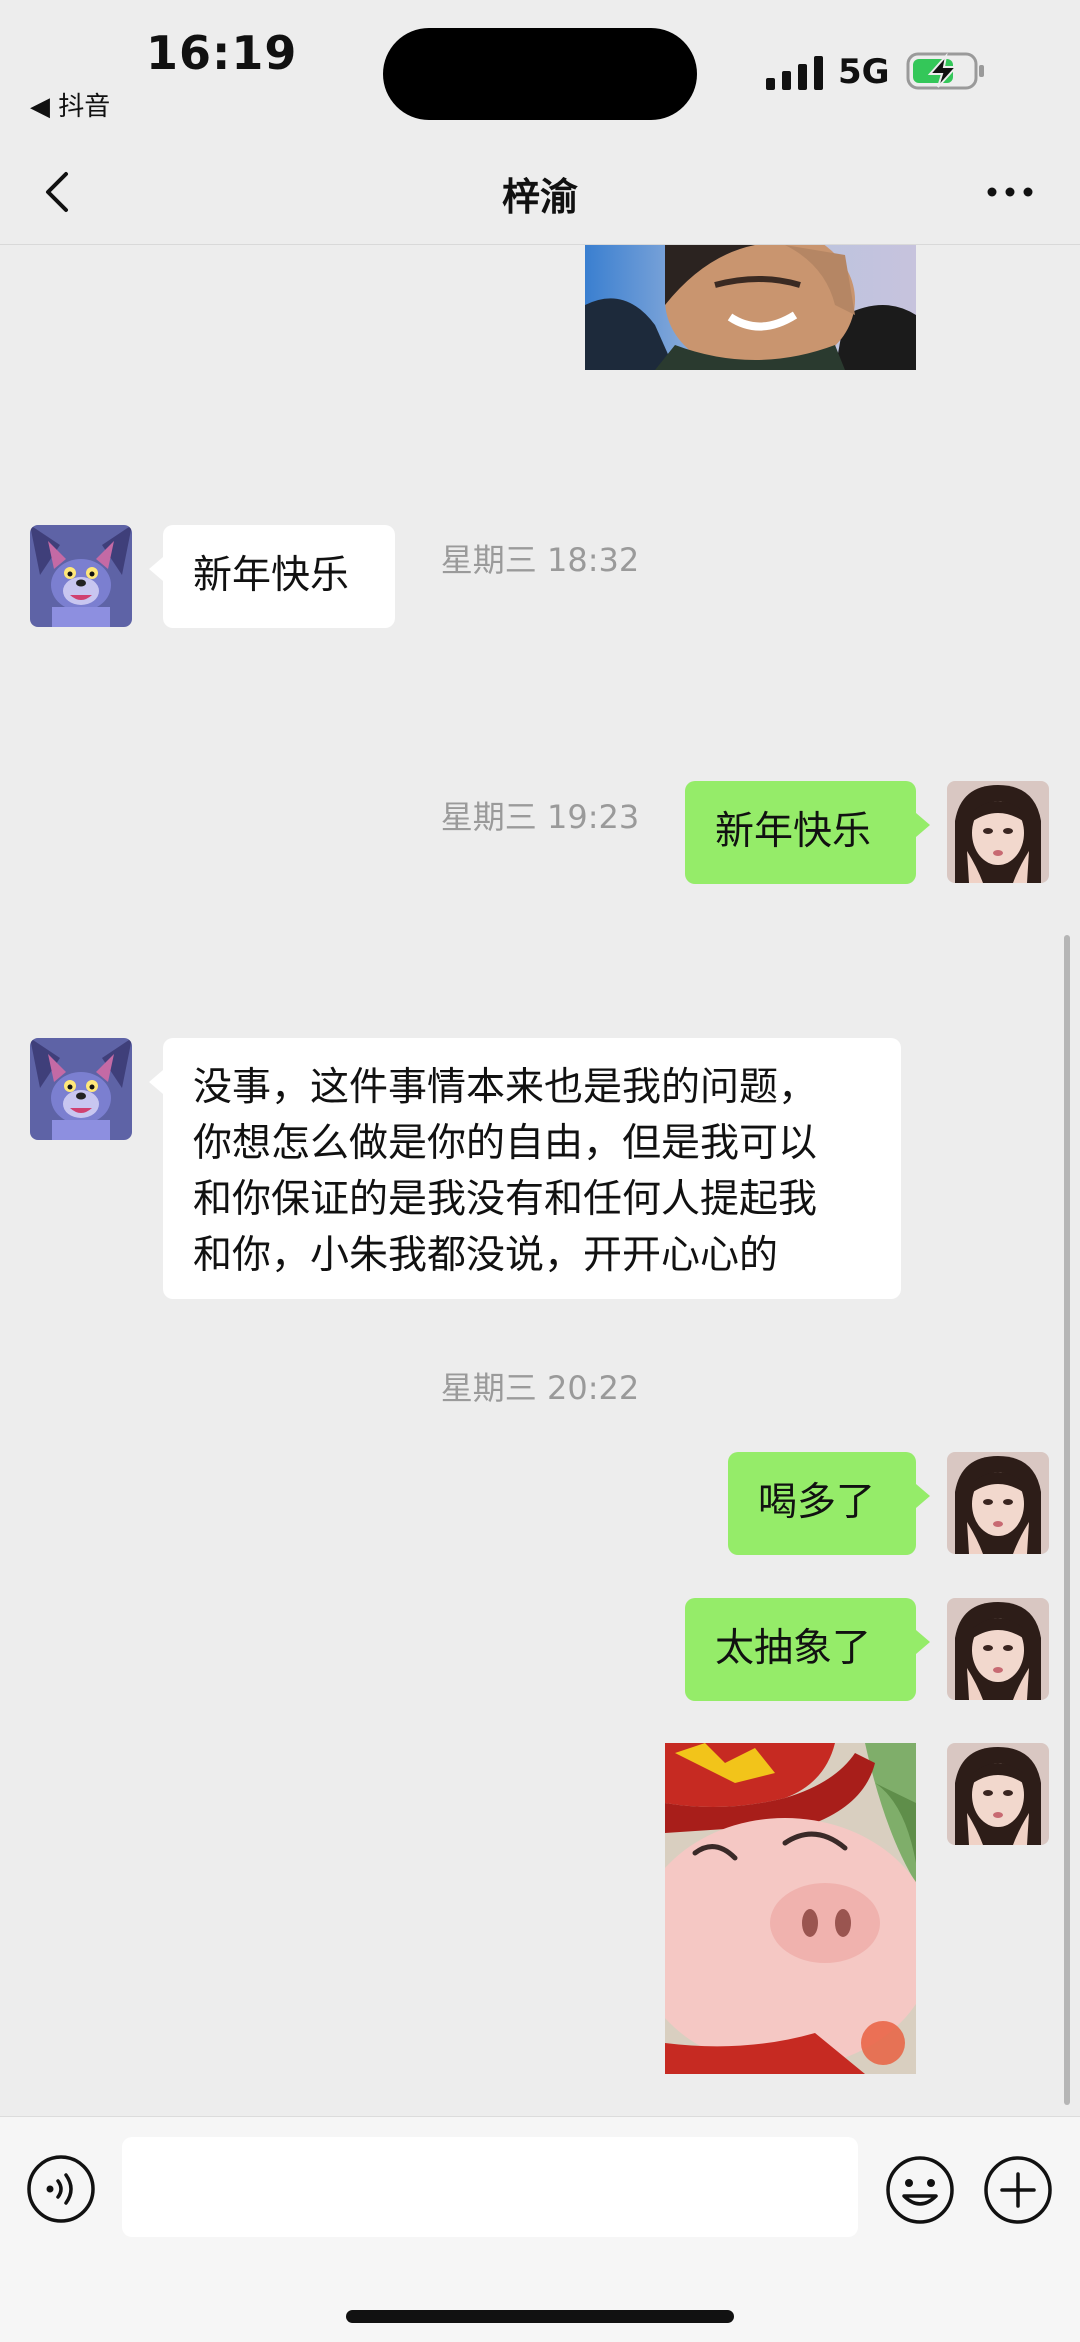 The width and height of the screenshot is (1080, 2342). I want to click on home-indicator, so click(540, 2316).